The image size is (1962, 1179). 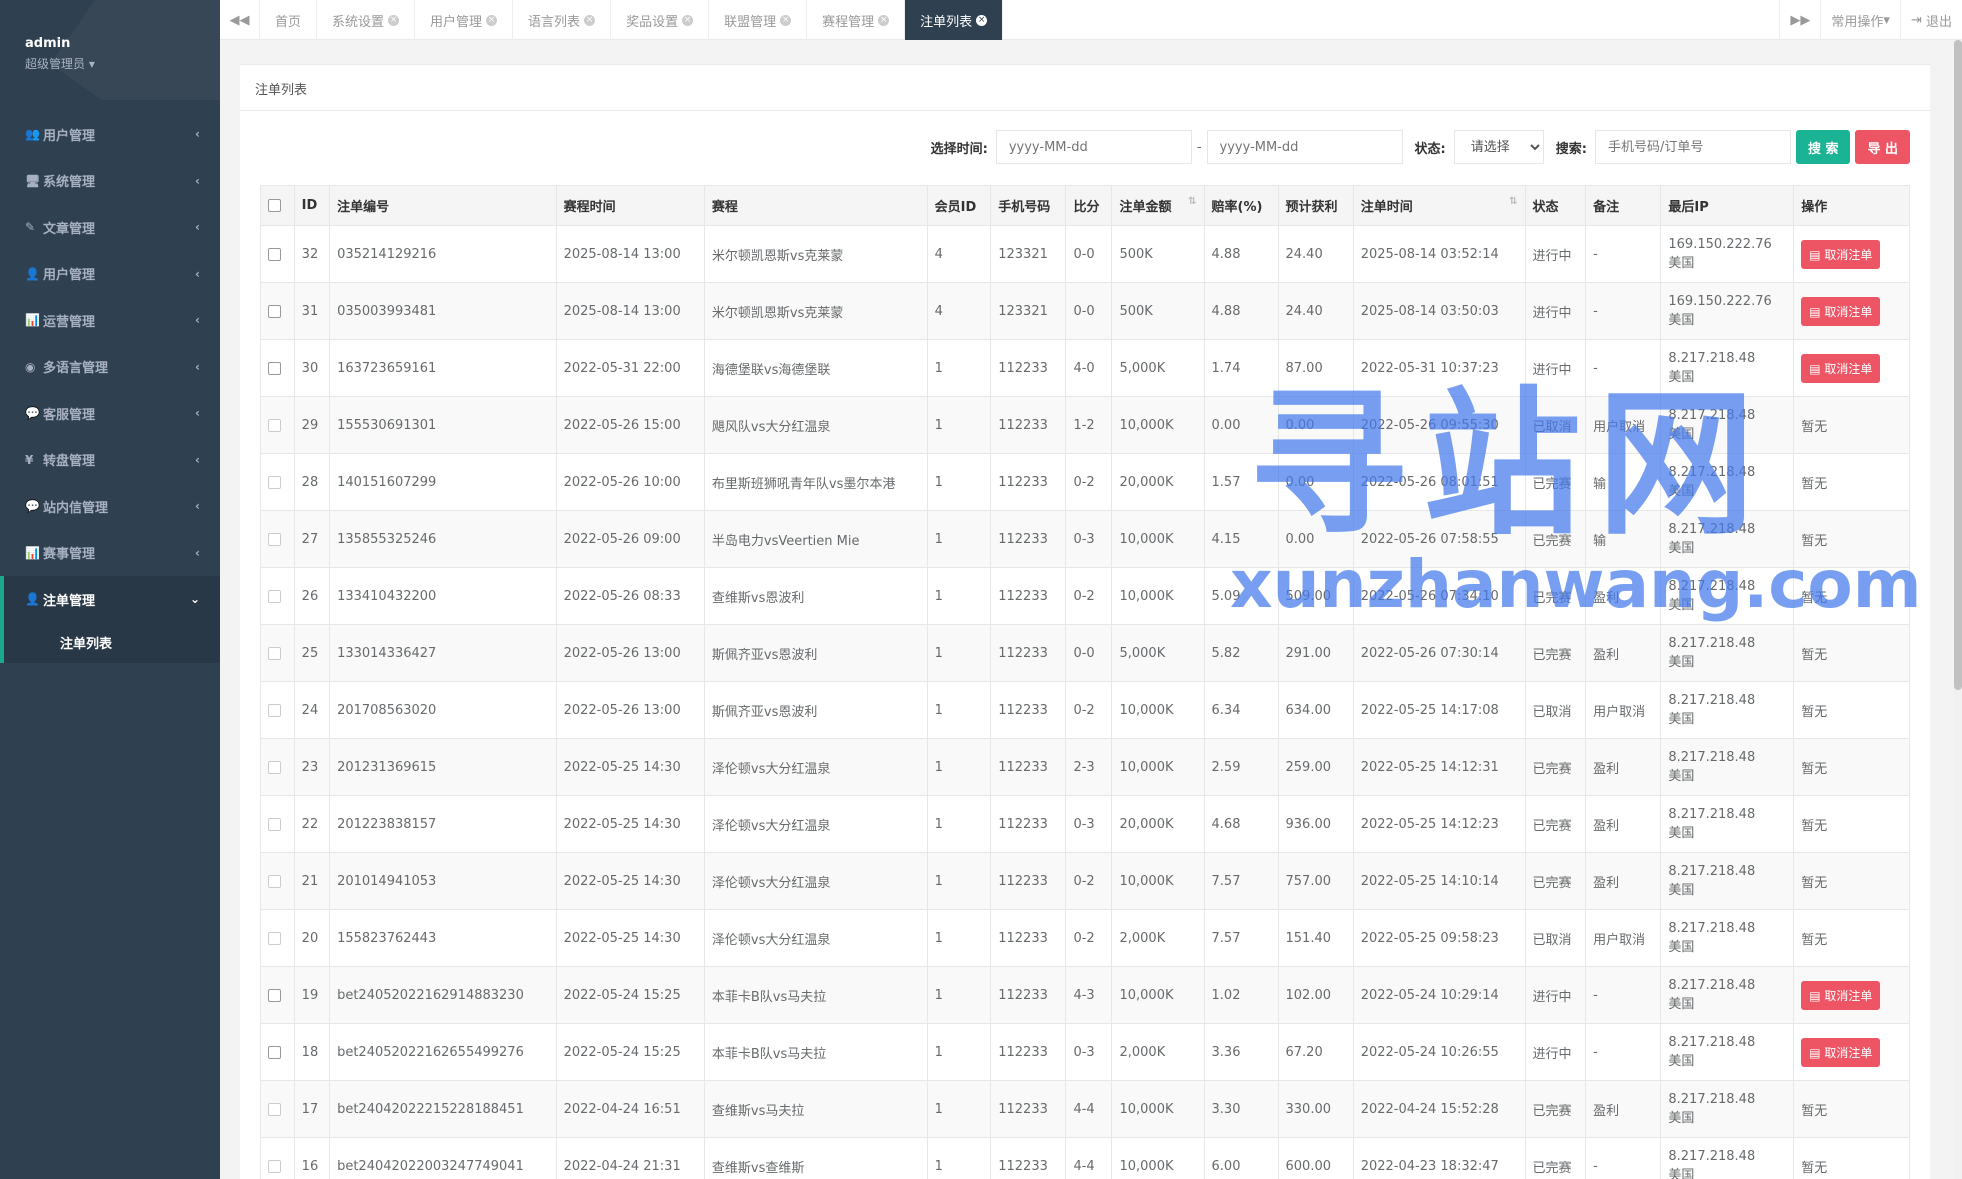 I want to click on sidebar-subitem-bet-list: 注单列表, so click(x=110, y=642).